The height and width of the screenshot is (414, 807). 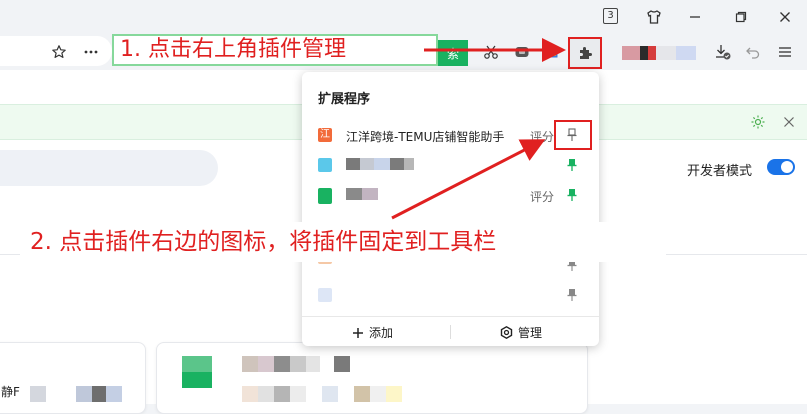 I want to click on popup-footer: 添加 管理, so click(x=450, y=331).